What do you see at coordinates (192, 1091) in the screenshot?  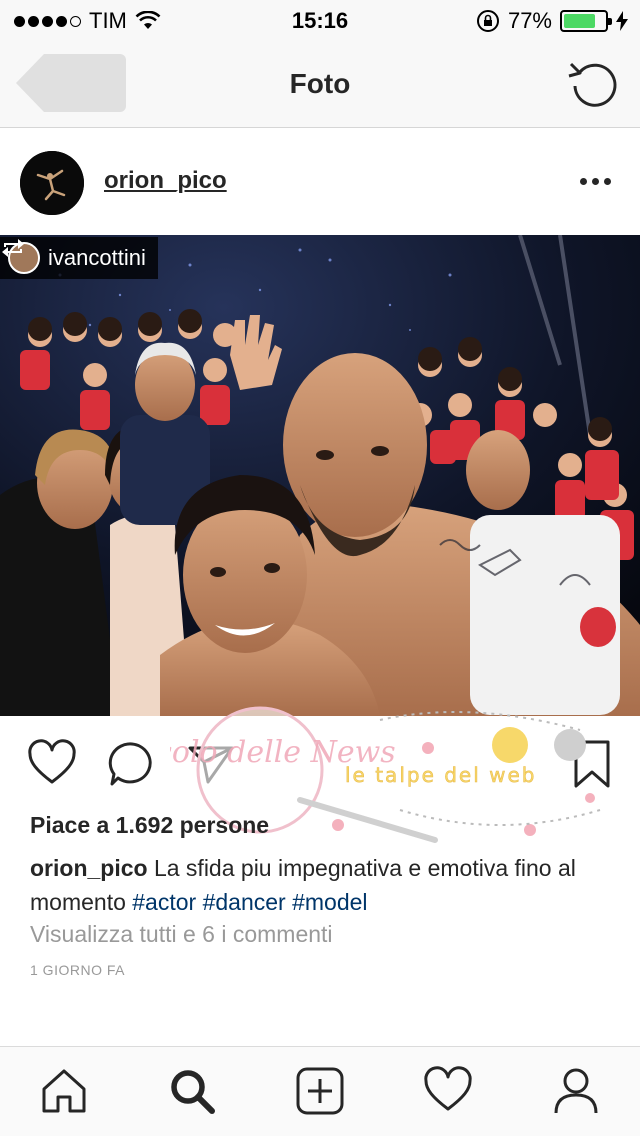 I see `search-icon` at bounding box center [192, 1091].